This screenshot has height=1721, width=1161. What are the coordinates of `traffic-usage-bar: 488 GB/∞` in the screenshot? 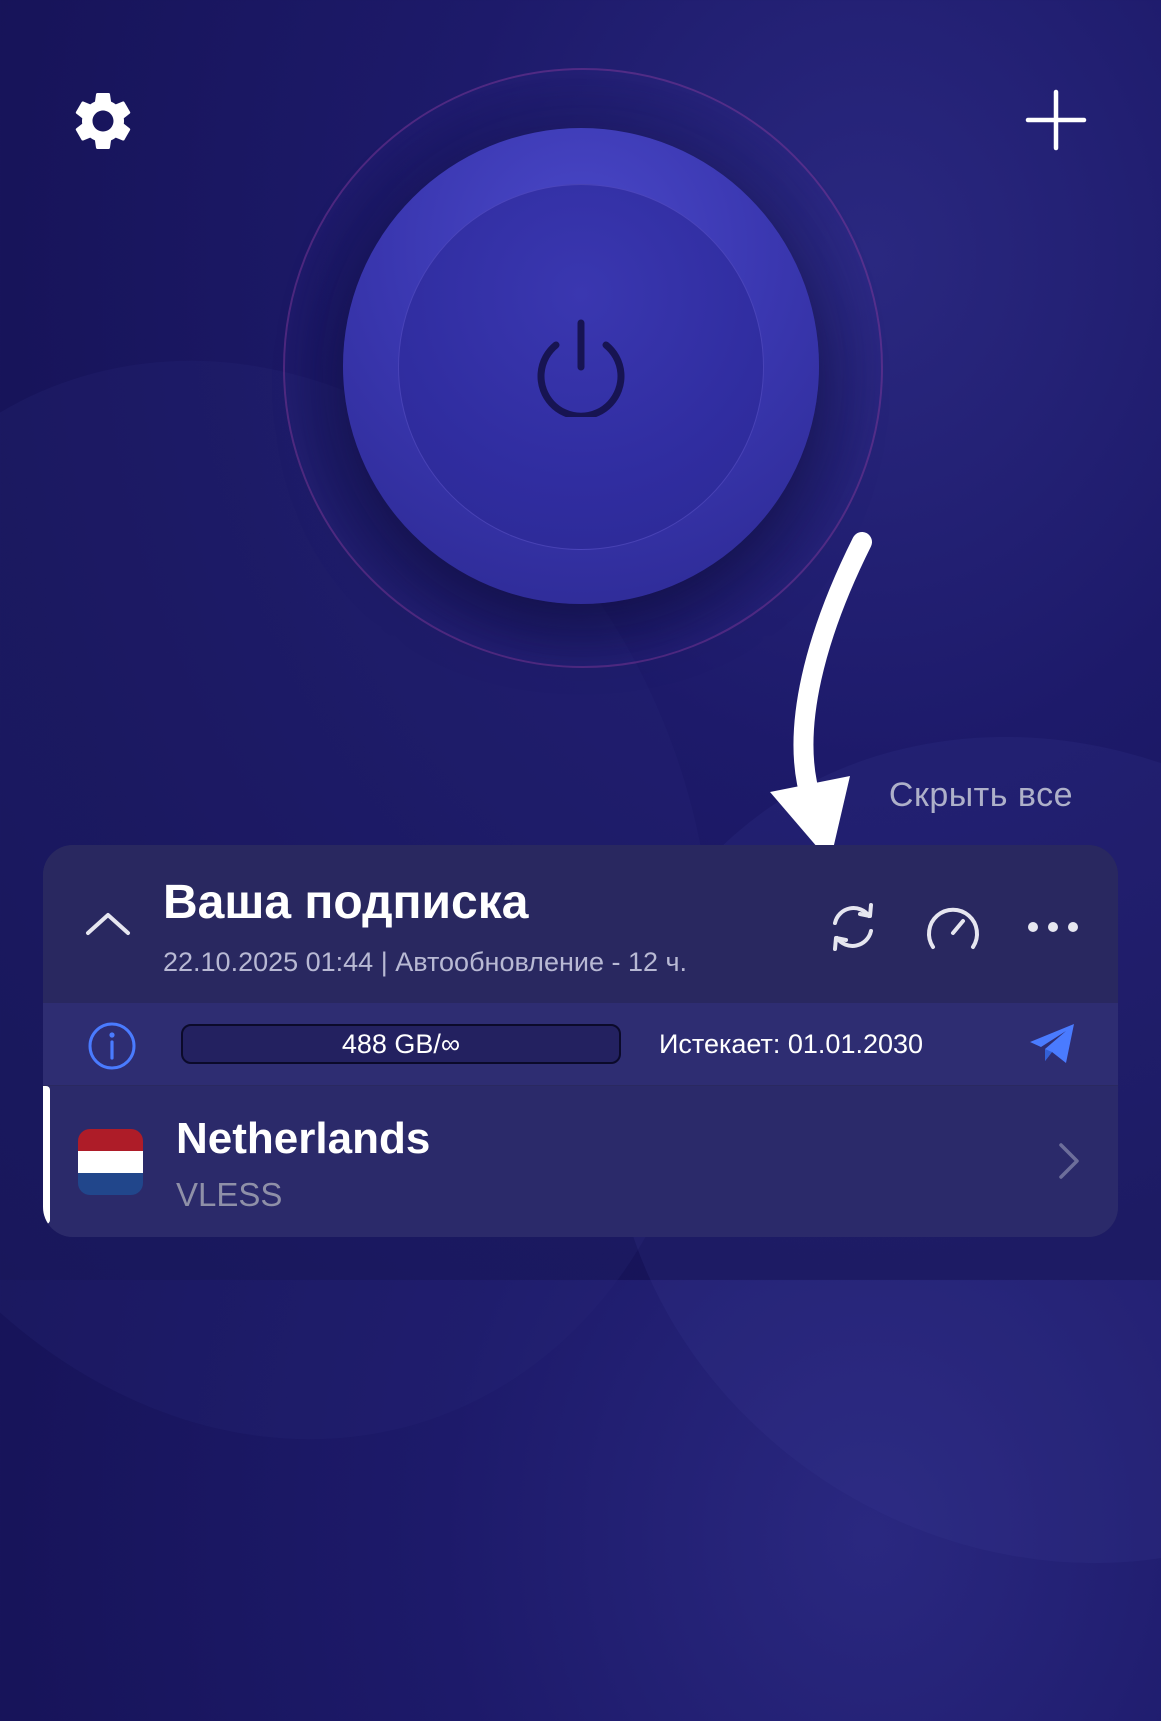 It's located at (401, 1044).